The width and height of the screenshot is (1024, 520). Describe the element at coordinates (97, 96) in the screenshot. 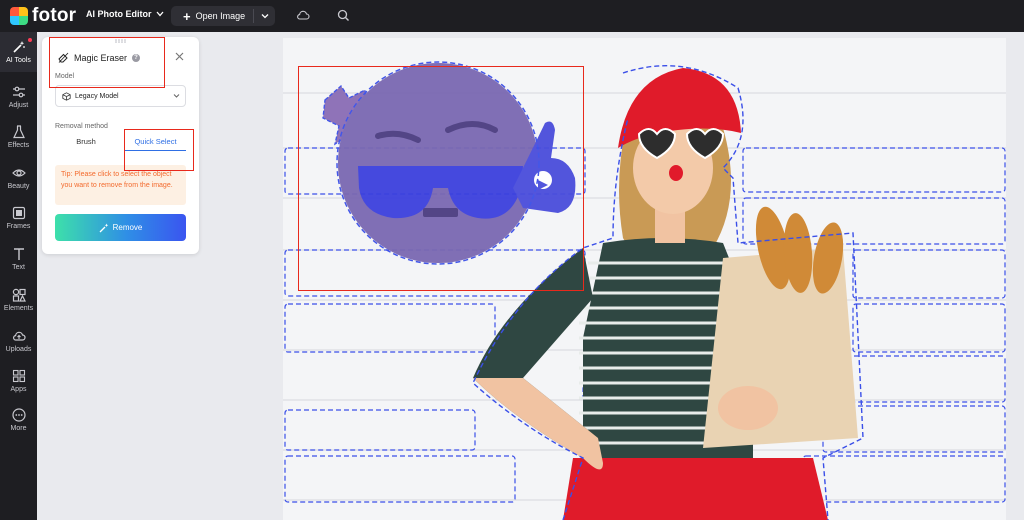

I see `model-select-value: Legacy Model` at that location.